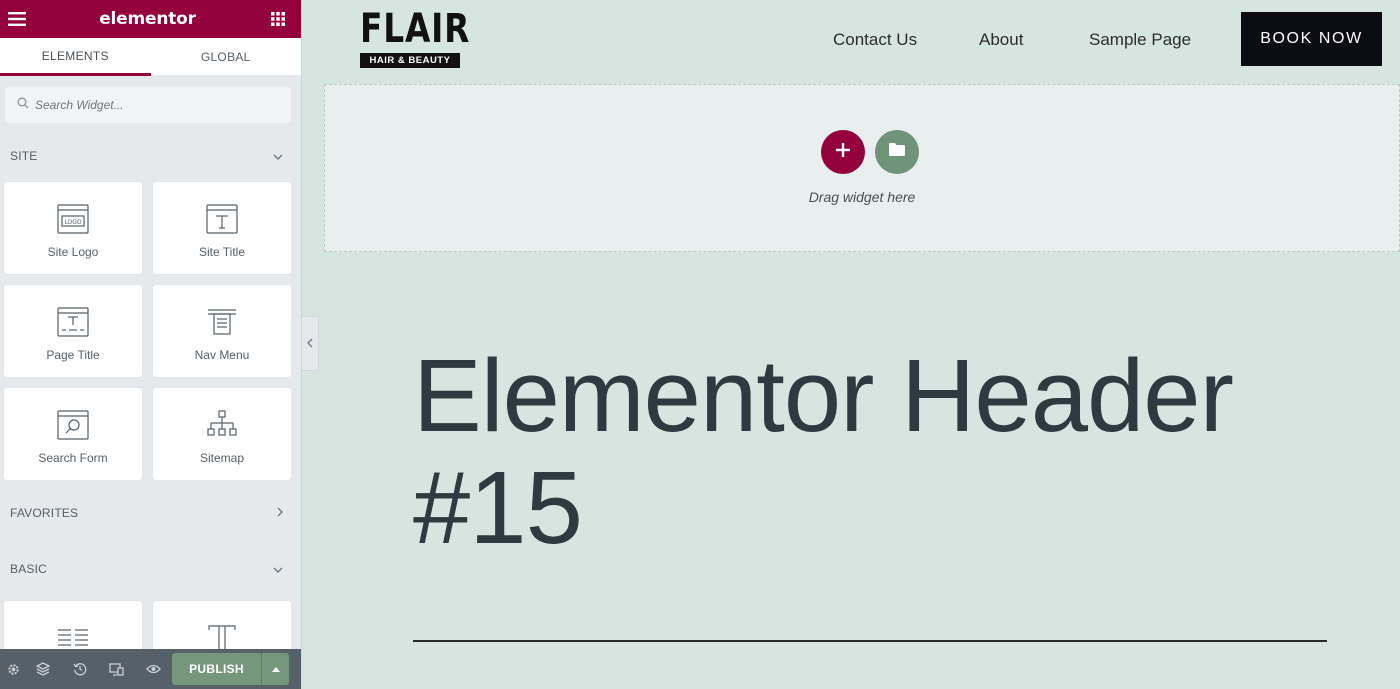 This screenshot has height=689, width=1400. What do you see at coordinates (862, 197) in the screenshot?
I see `drag-widget-hint: Drag widget here` at bounding box center [862, 197].